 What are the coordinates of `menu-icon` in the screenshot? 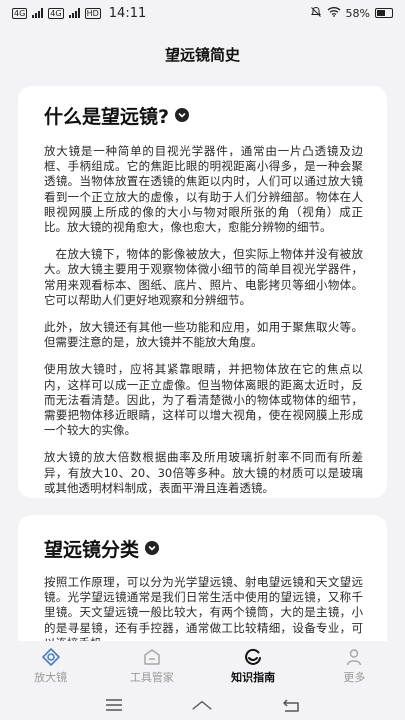 It's located at (114, 705).